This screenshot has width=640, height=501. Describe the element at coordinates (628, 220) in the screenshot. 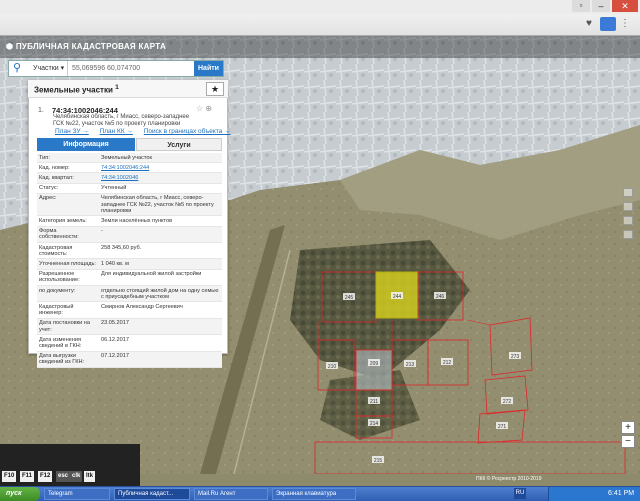

I see `print-icon` at that location.